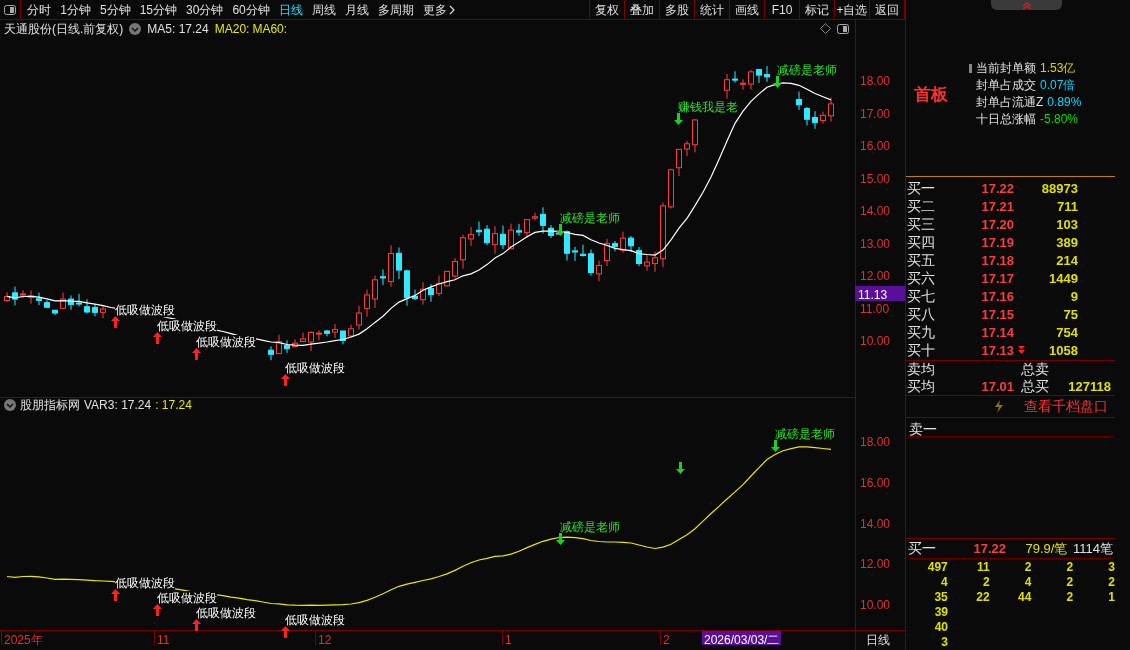 This screenshot has height=650, width=1130. What do you see at coordinates (747, 10) in the screenshot?
I see `toolbar-button: 画线` at bounding box center [747, 10].